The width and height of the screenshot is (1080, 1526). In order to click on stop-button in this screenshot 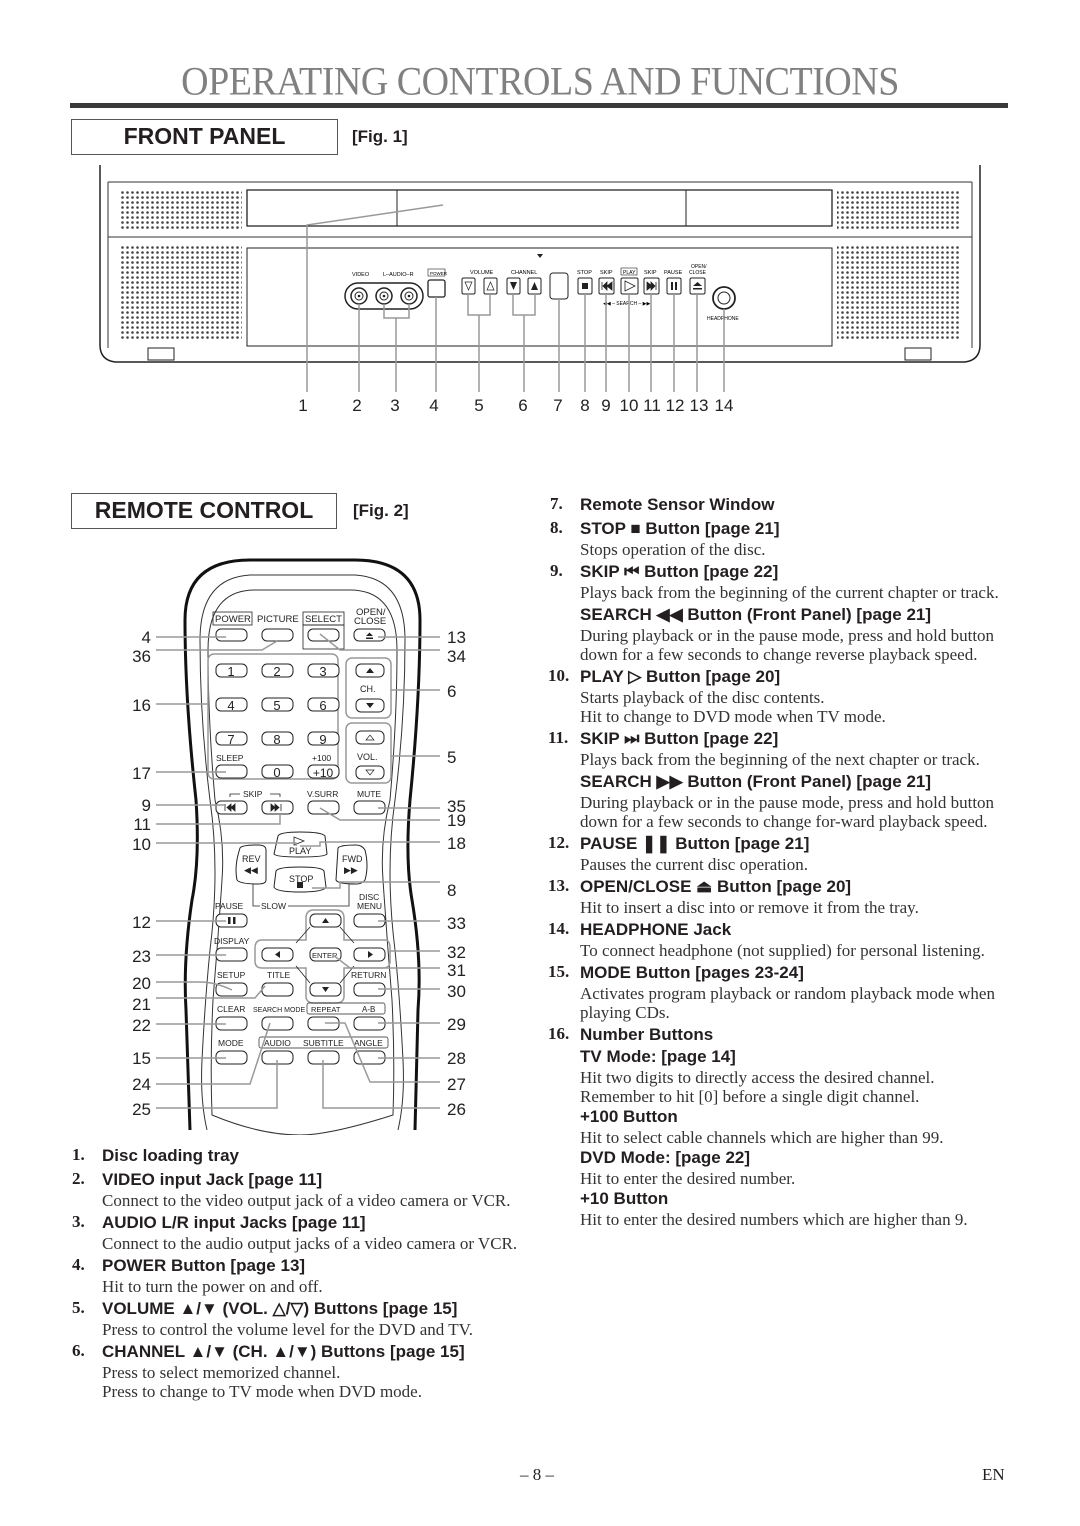, I will do `click(585, 286)`.